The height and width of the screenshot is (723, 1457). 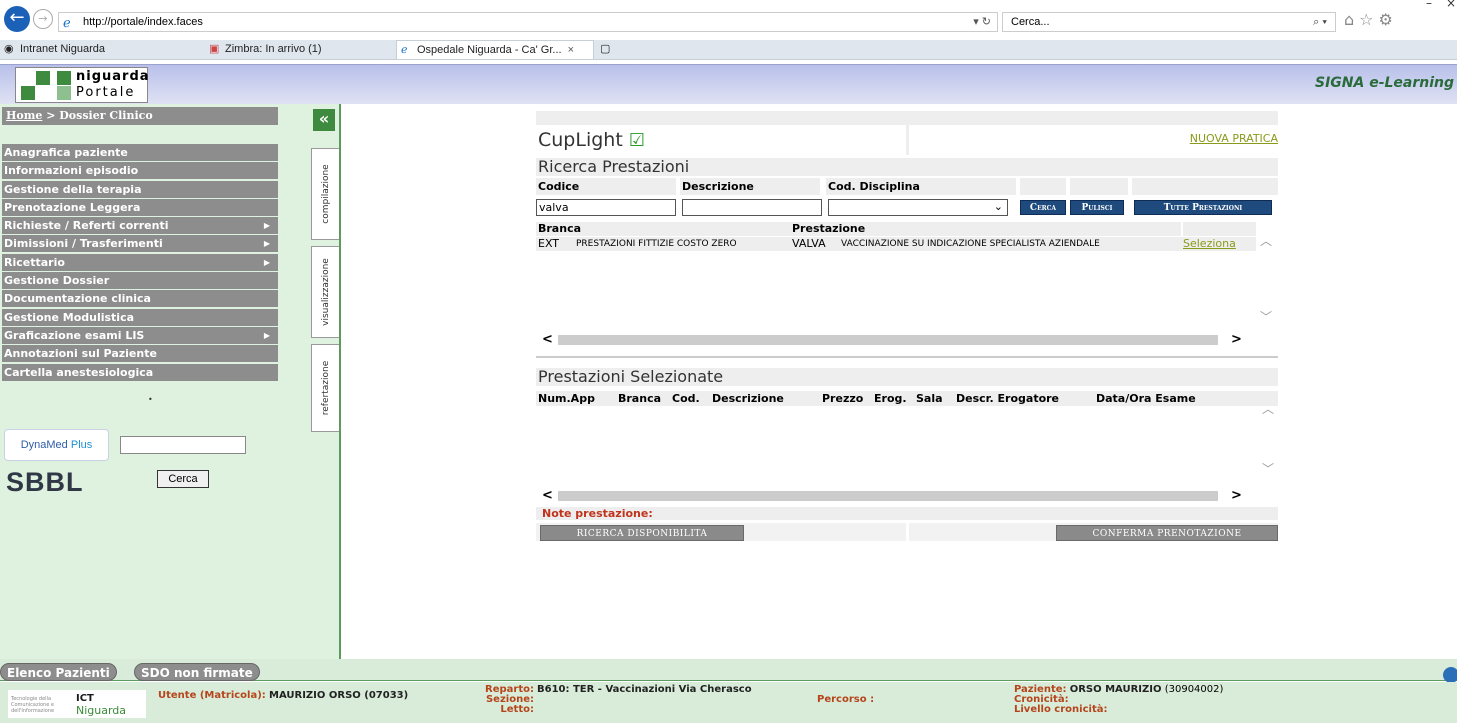 What do you see at coordinates (58, 672) in the screenshot?
I see `elenco-pazienti-tab: Elenco Pazienti` at bounding box center [58, 672].